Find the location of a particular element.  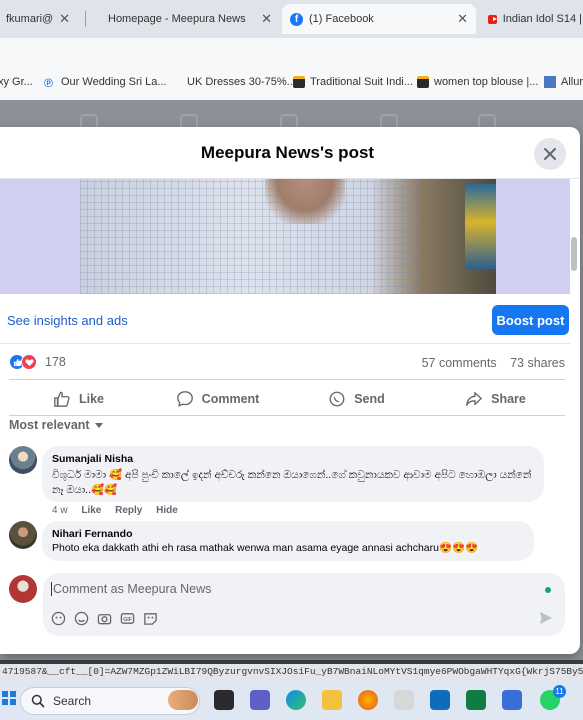

shirt-pattern is located at coordinates (250, 236).